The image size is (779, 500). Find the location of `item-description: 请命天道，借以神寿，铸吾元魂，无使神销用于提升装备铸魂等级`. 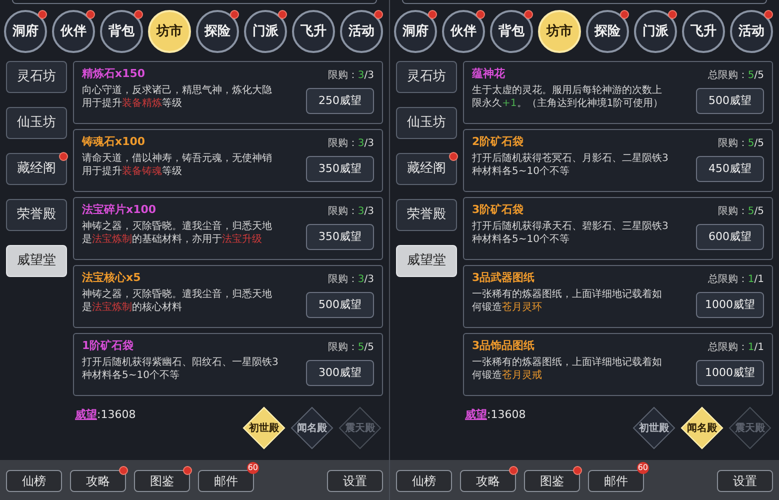

item-description: 请命天道，借以神寿，铸吾元魂，无使神销用于提升装备铸魂等级 is located at coordinates (177, 165).